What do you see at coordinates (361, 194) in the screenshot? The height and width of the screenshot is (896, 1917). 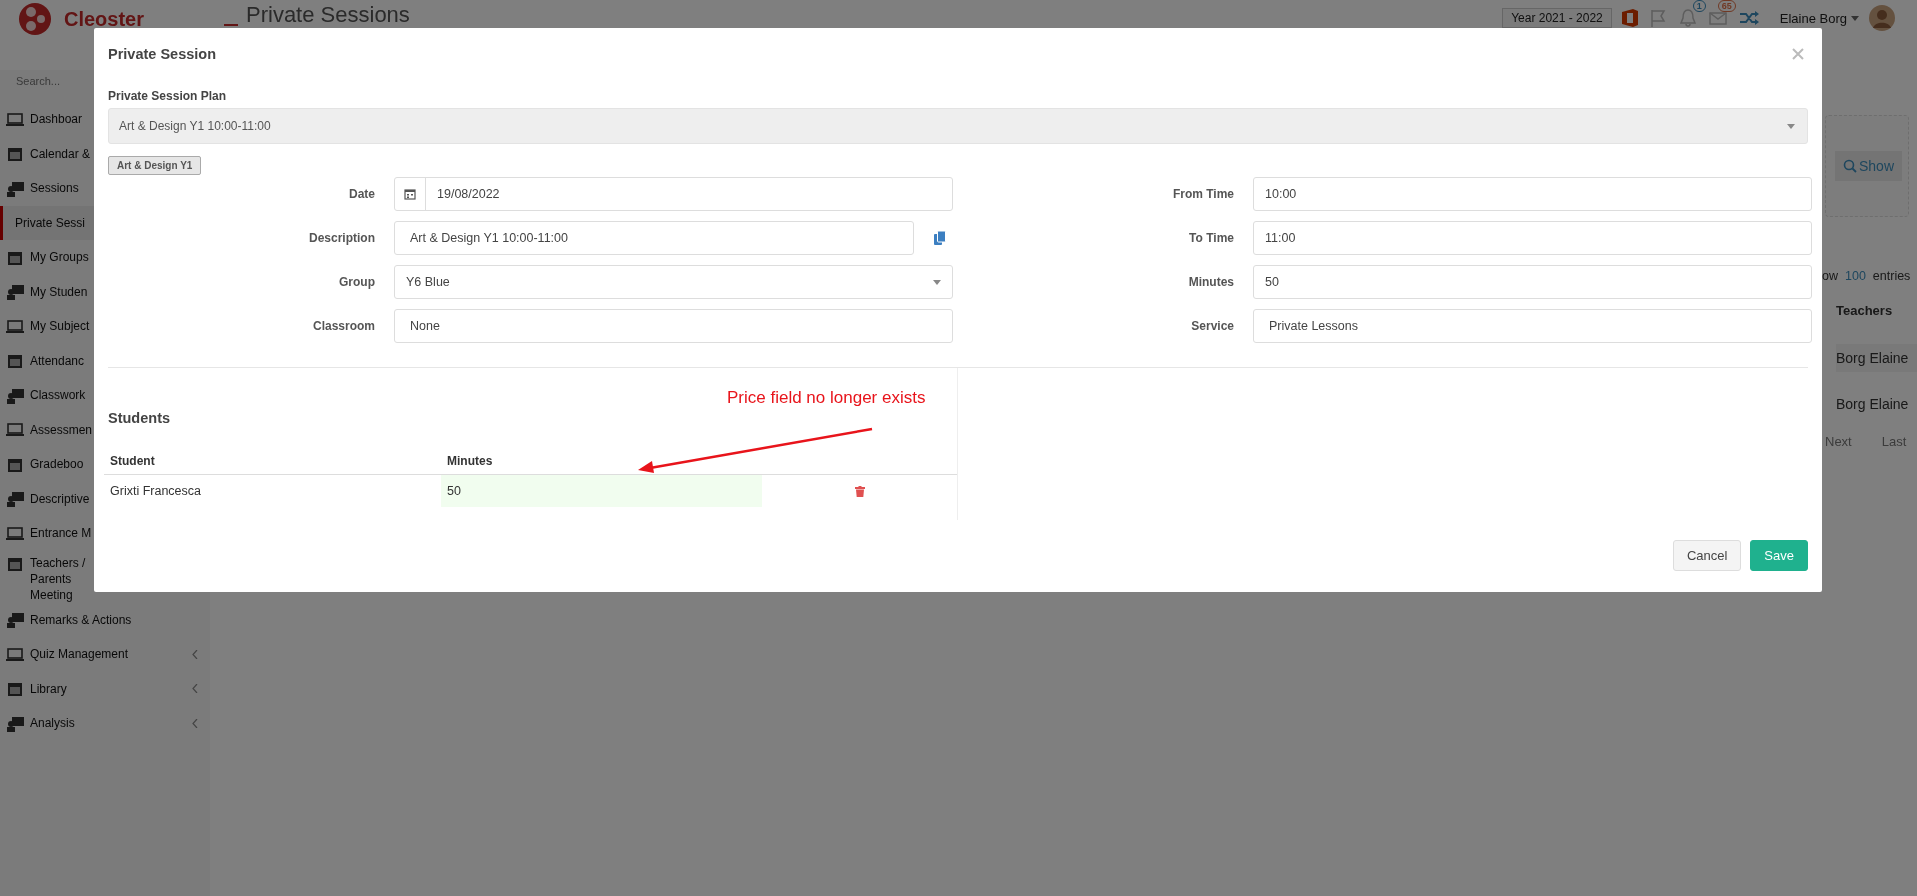 I see `field-label: Date` at bounding box center [361, 194].